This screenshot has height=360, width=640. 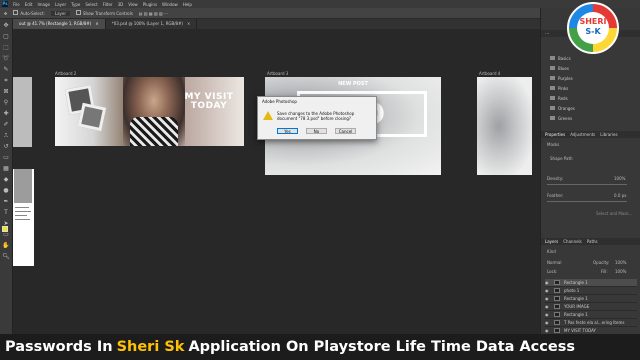 I want to click on banner-highlight: Sheri Sk, so click(x=150, y=347).